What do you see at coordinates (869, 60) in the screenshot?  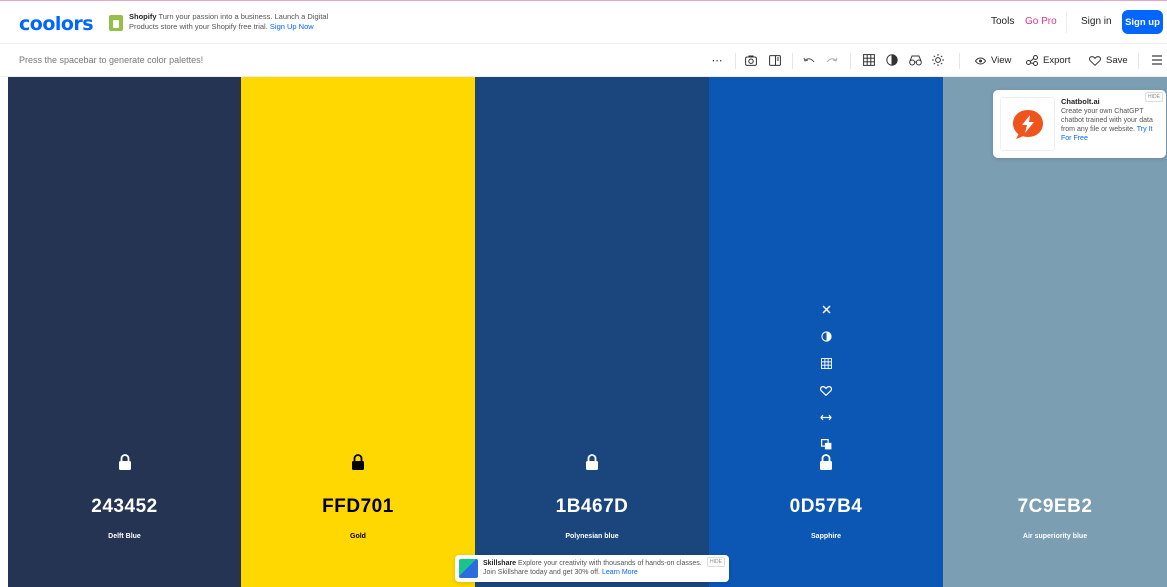 I see `grid-icon` at bounding box center [869, 60].